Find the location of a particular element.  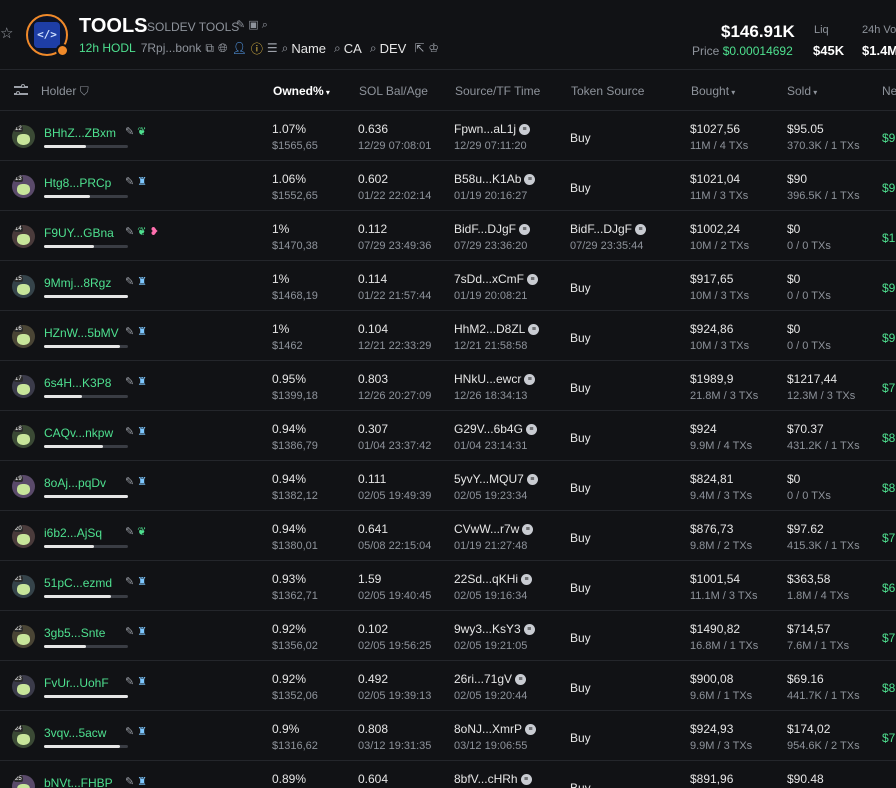

token-source: Buy is located at coordinates (580, 488).